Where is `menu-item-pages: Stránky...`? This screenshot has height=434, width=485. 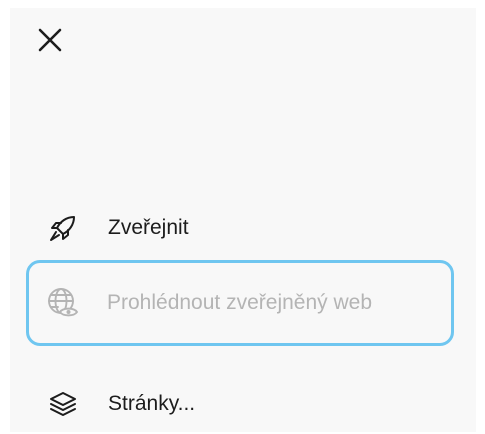 menu-item-pages: Stránky... is located at coordinates (242, 404).